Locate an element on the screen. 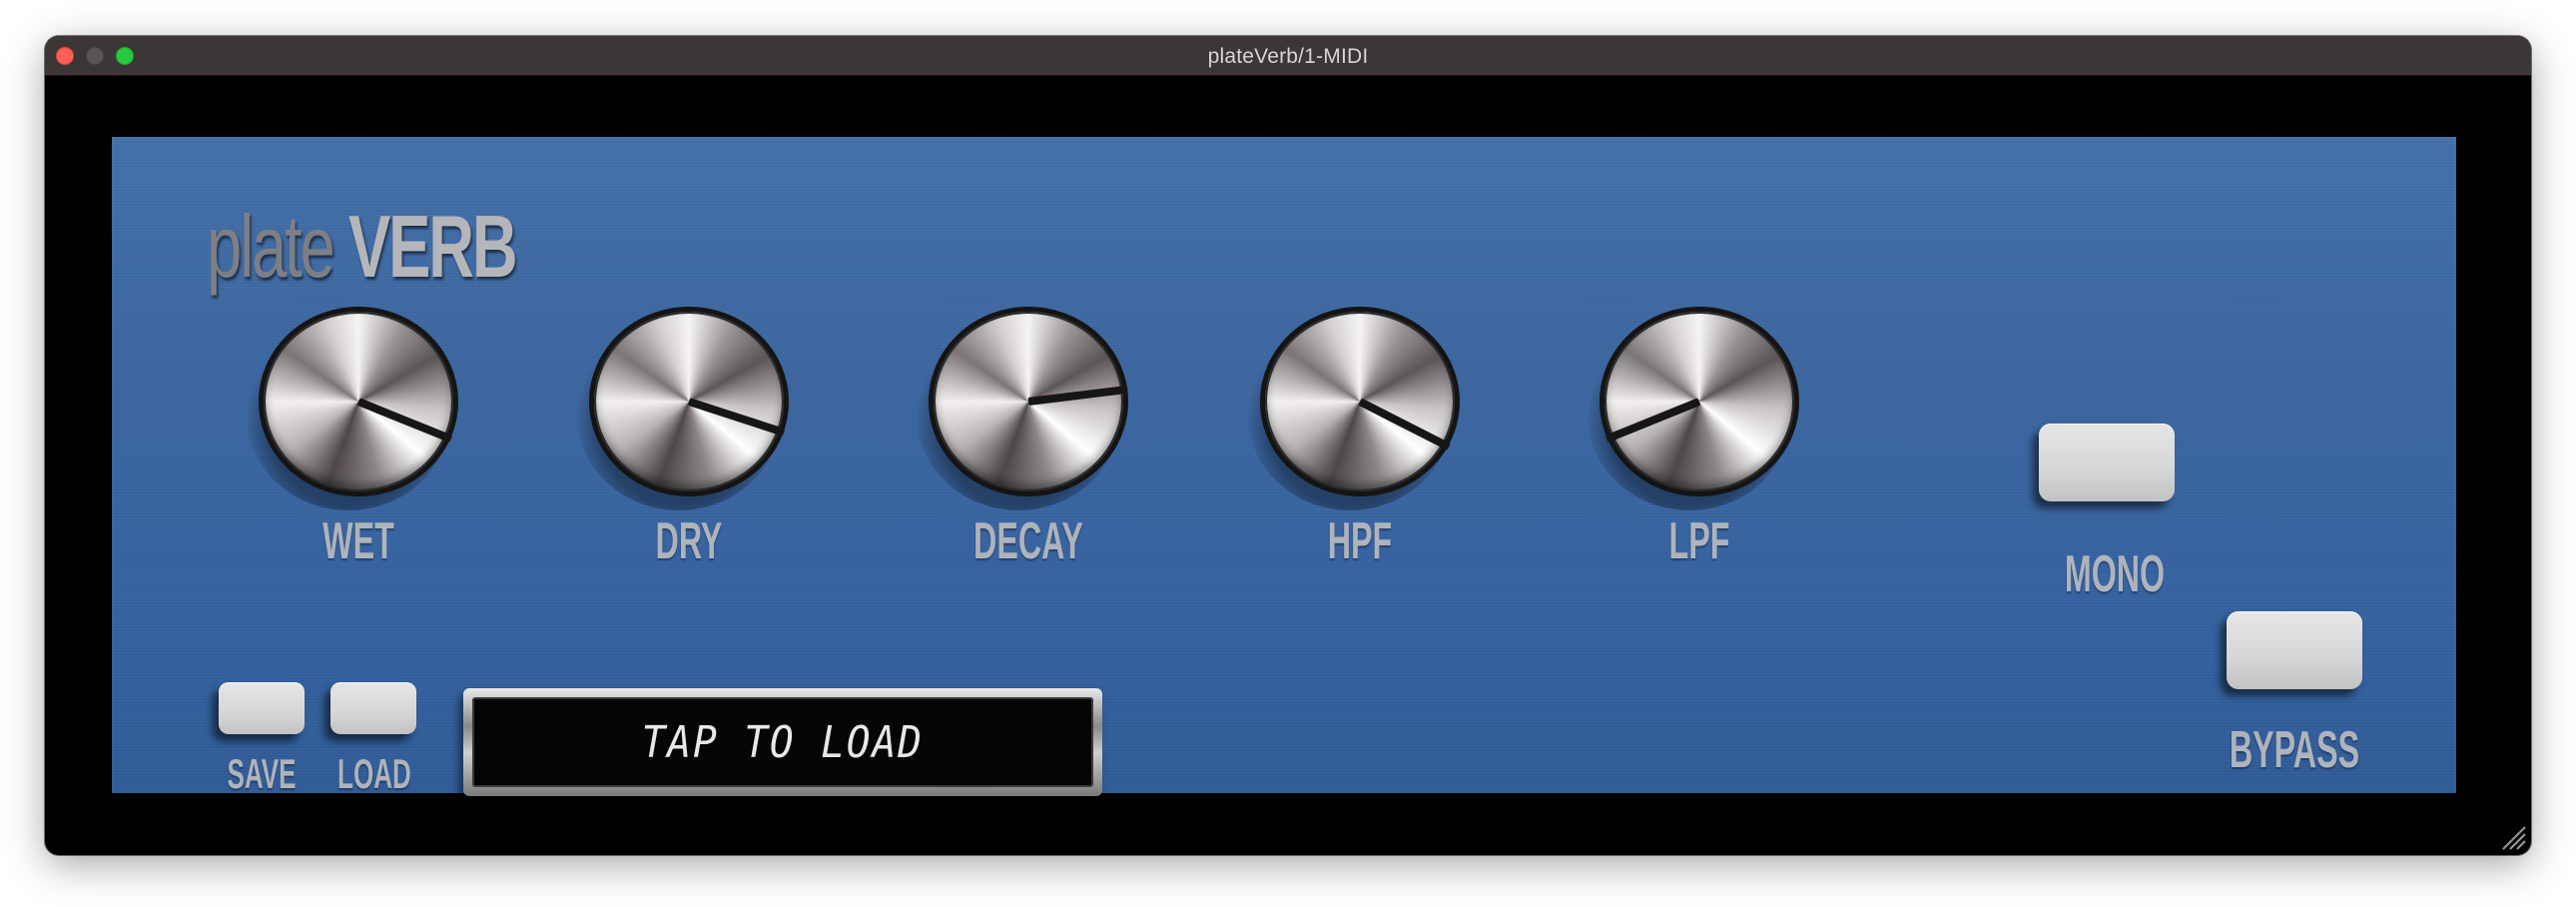  preset-display: TAP TO LOAD is located at coordinates (782, 742).